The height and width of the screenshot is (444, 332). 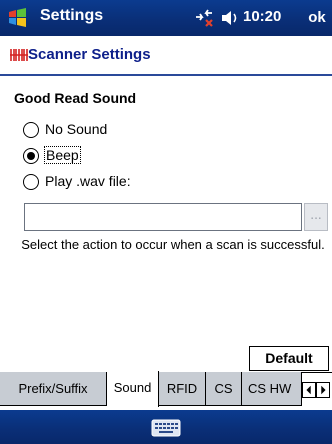 I want to click on tab-cs: CS, so click(x=224, y=389).